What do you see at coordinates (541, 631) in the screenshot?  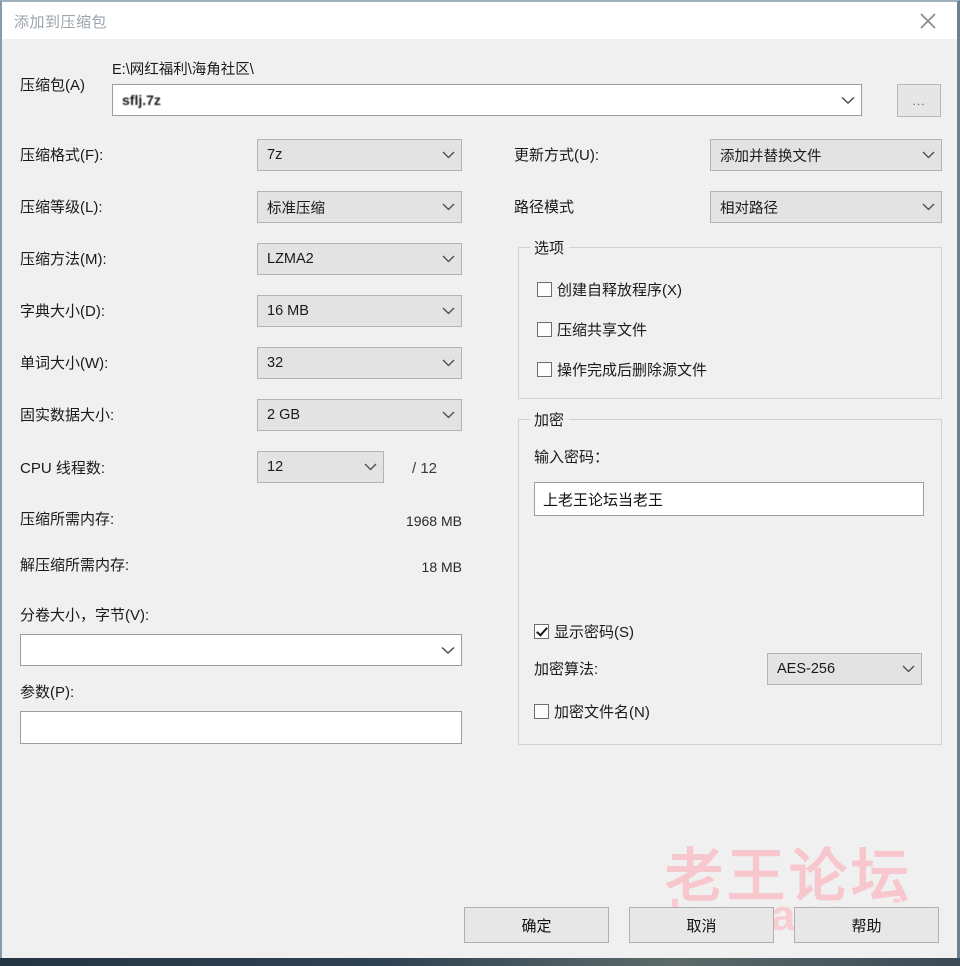 I see `checkbox-checked-icon` at bounding box center [541, 631].